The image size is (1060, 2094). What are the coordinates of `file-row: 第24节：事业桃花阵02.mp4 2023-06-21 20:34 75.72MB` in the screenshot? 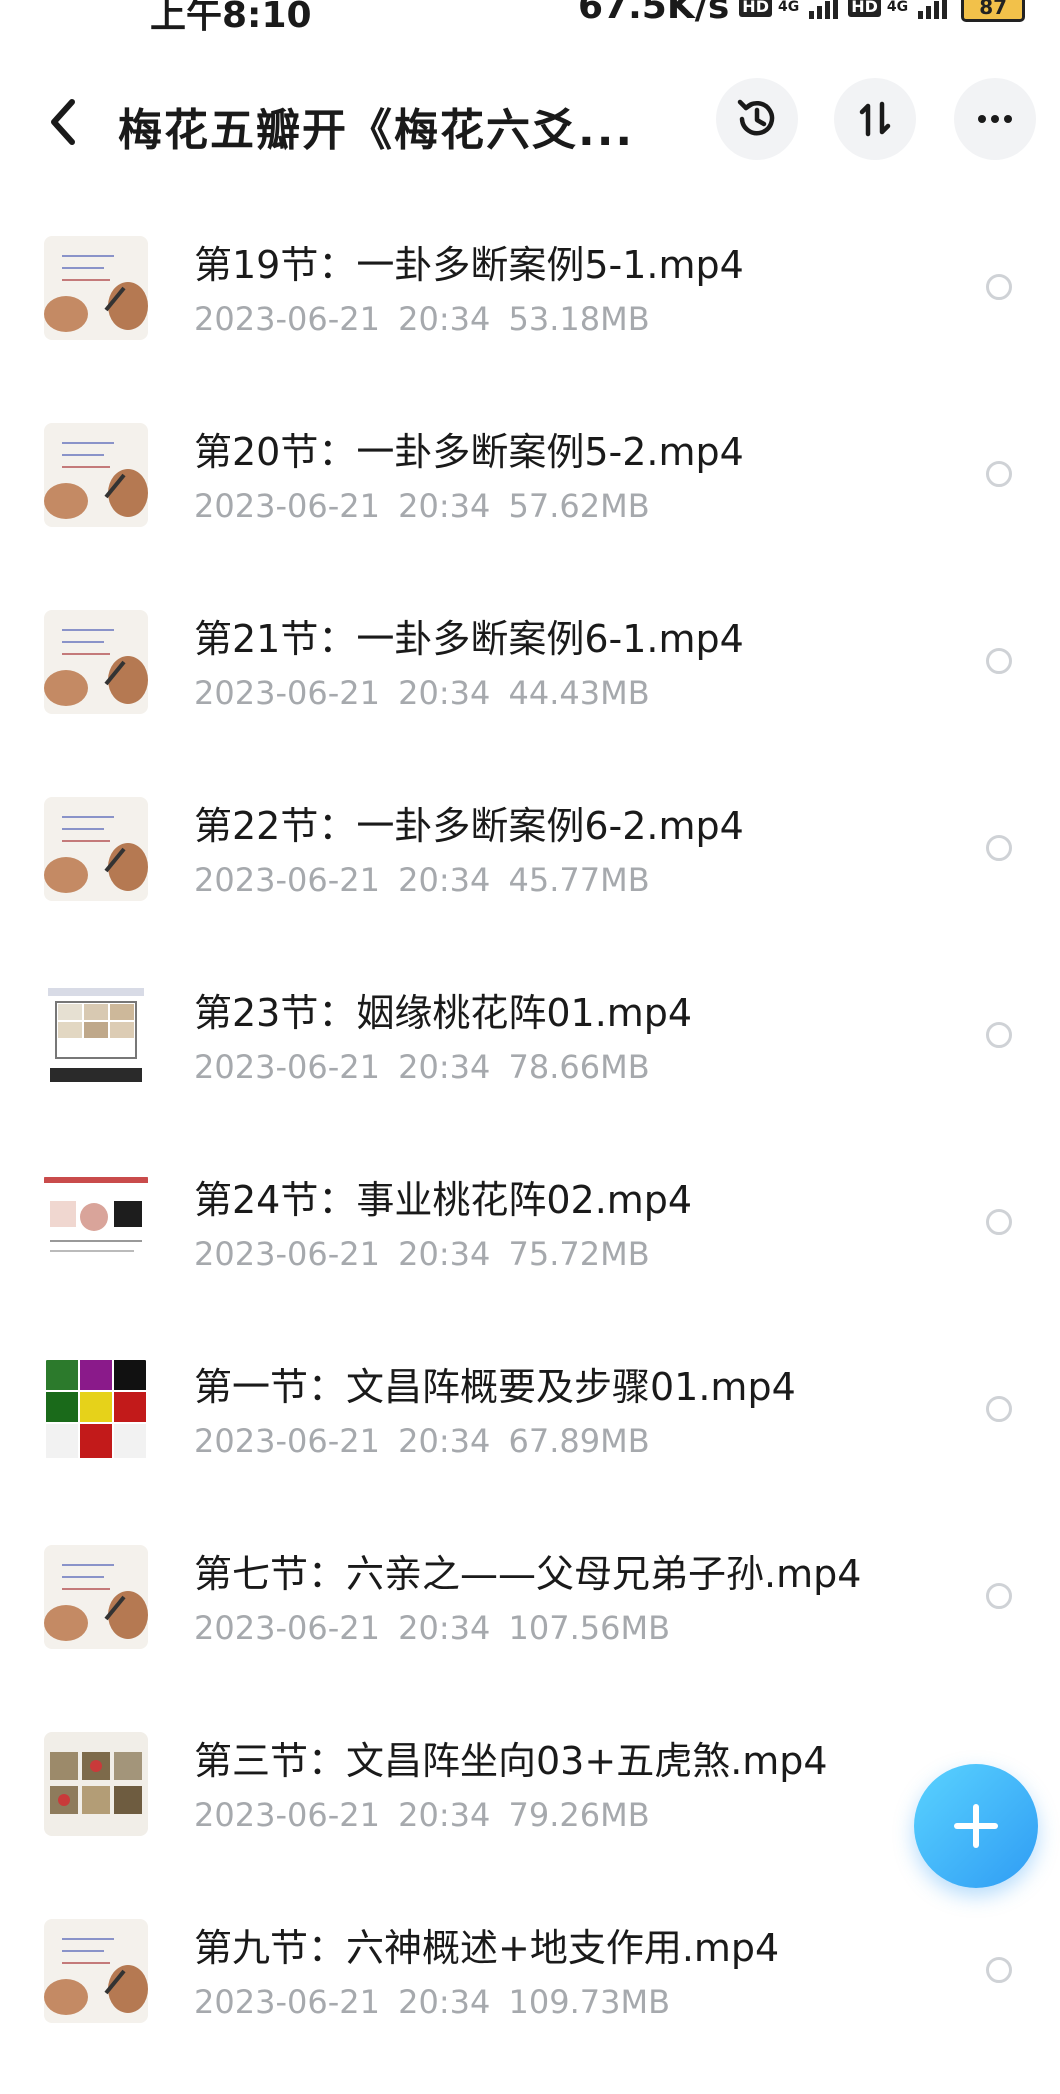 It's located at (530, 1252).